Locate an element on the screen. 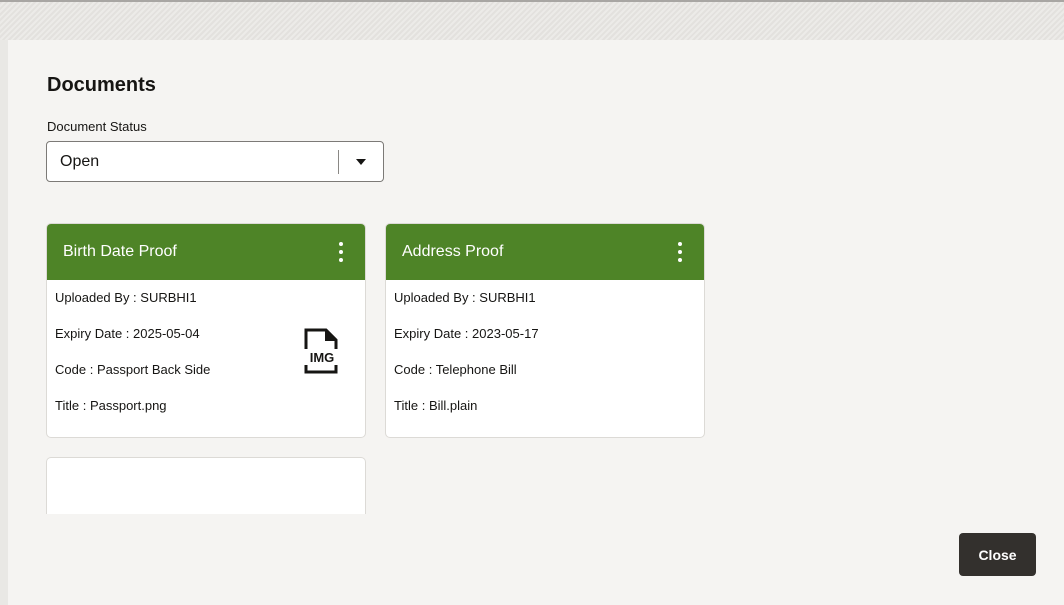  title-row: Title : Passport.png is located at coordinates (206, 416).